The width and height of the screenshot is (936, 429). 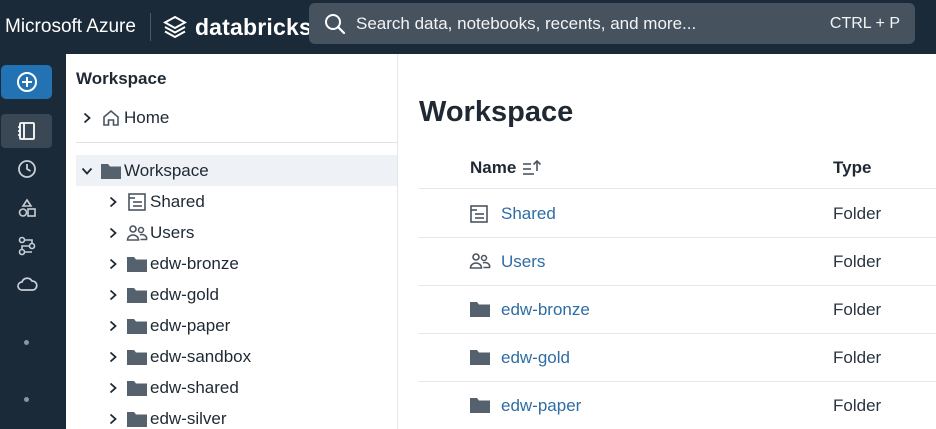 What do you see at coordinates (493, 167) in the screenshot?
I see `column-header-label: Name` at bounding box center [493, 167].